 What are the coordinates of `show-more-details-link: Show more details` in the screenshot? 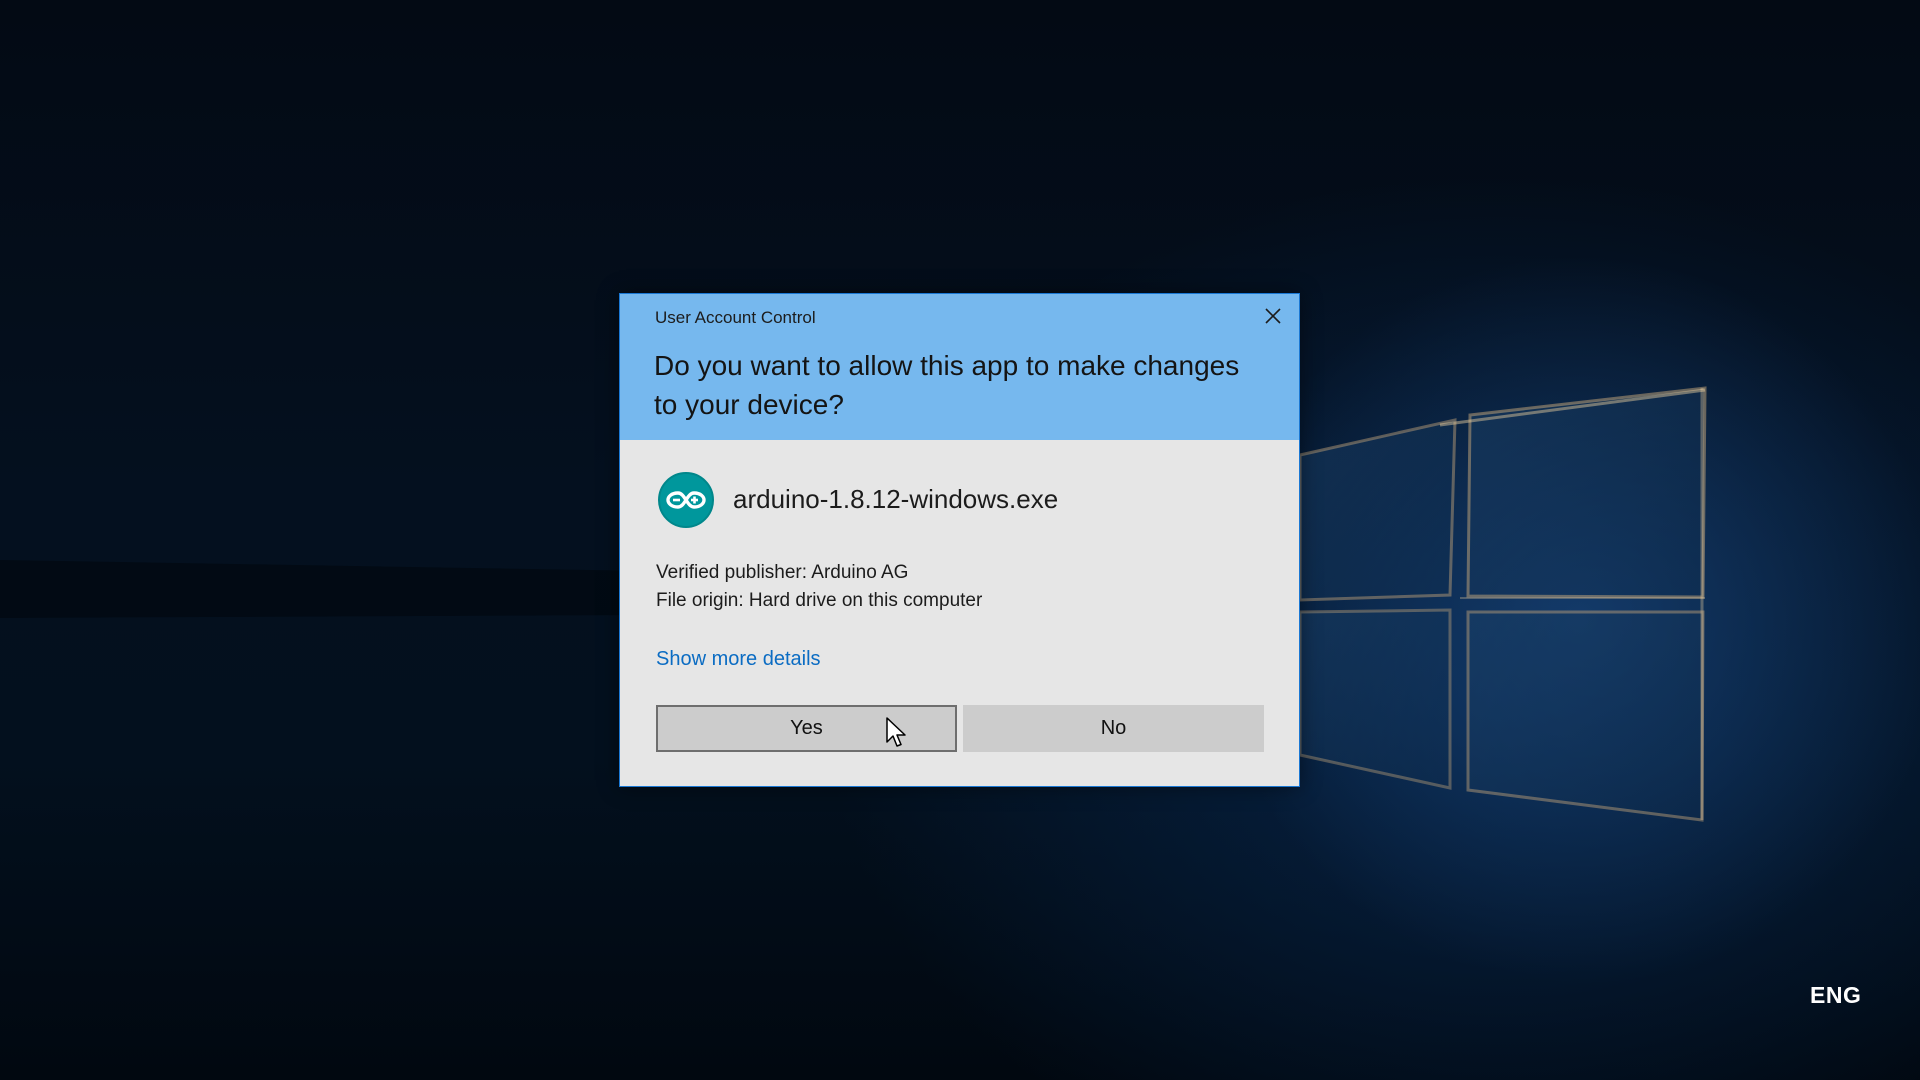 It's located at (738, 659).